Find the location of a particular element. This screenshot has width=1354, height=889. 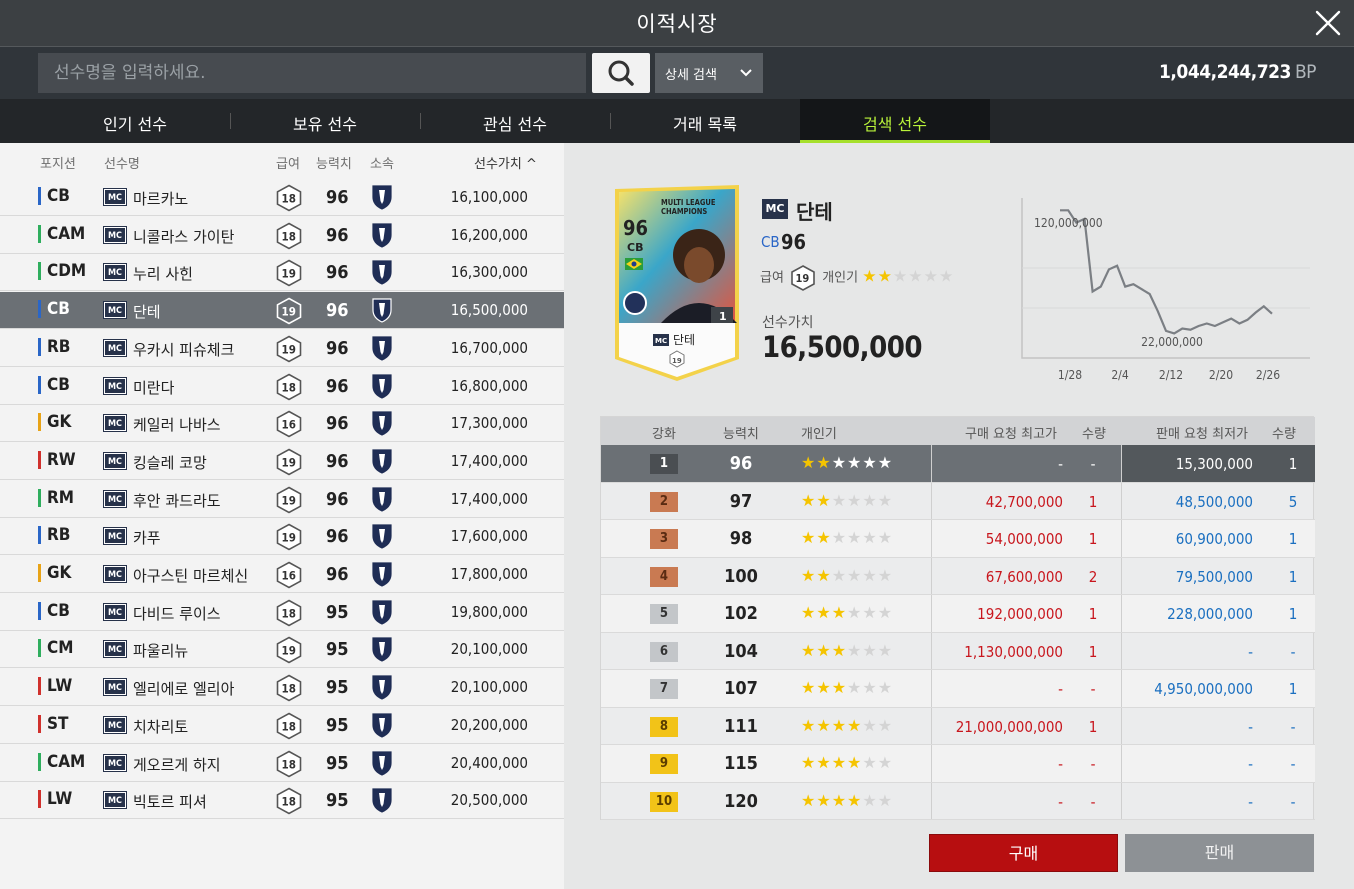

buy-qty: - is located at coordinates (1093, 464).